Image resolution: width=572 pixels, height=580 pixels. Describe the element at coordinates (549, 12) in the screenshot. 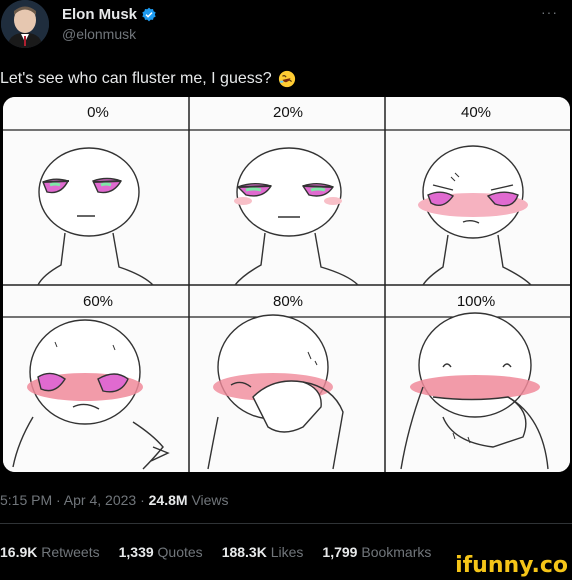

I see `more-options-icon: ···` at that location.